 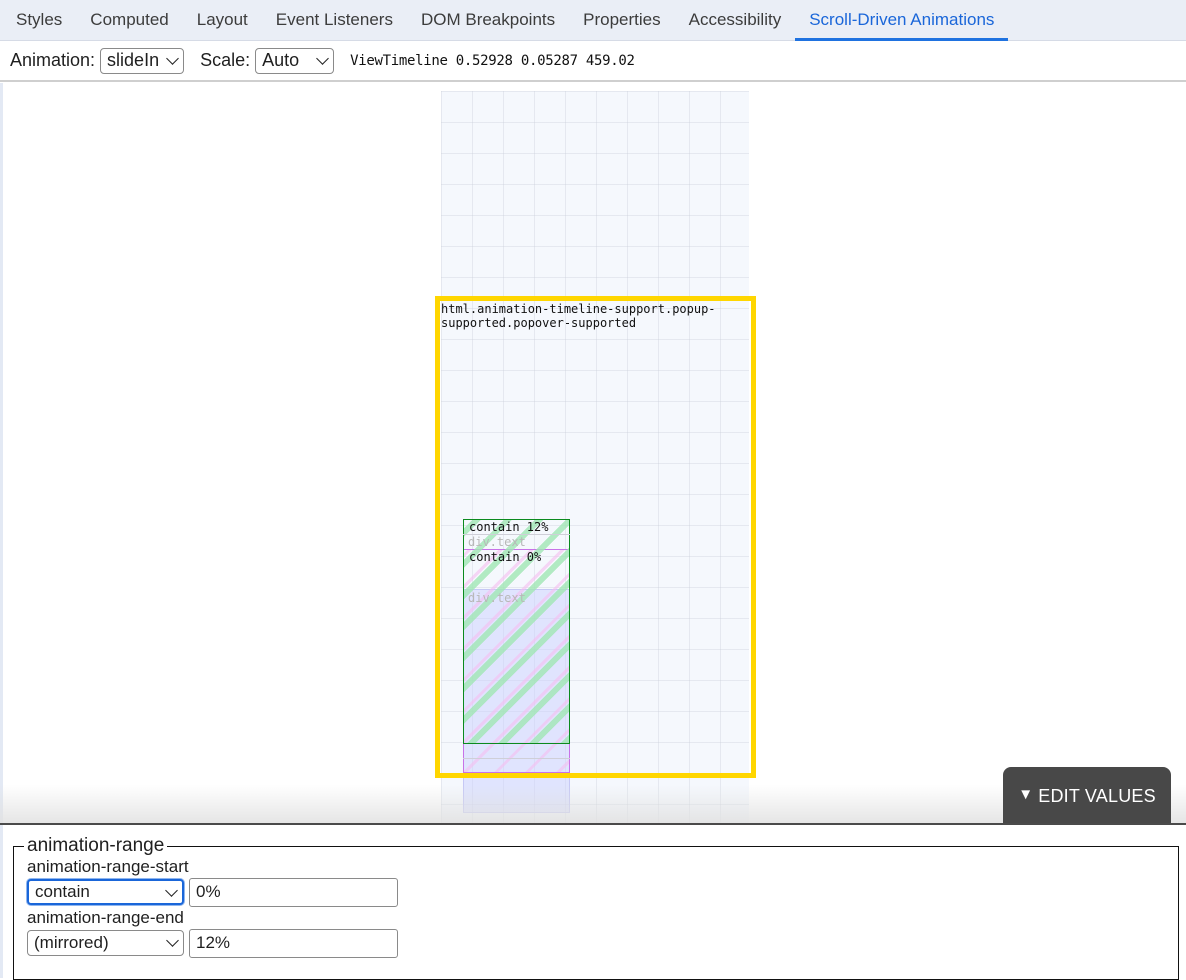 What do you see at coordinates (595, 537) in the screenshot?
I see `subject-box` at bounding box center [595, 537].